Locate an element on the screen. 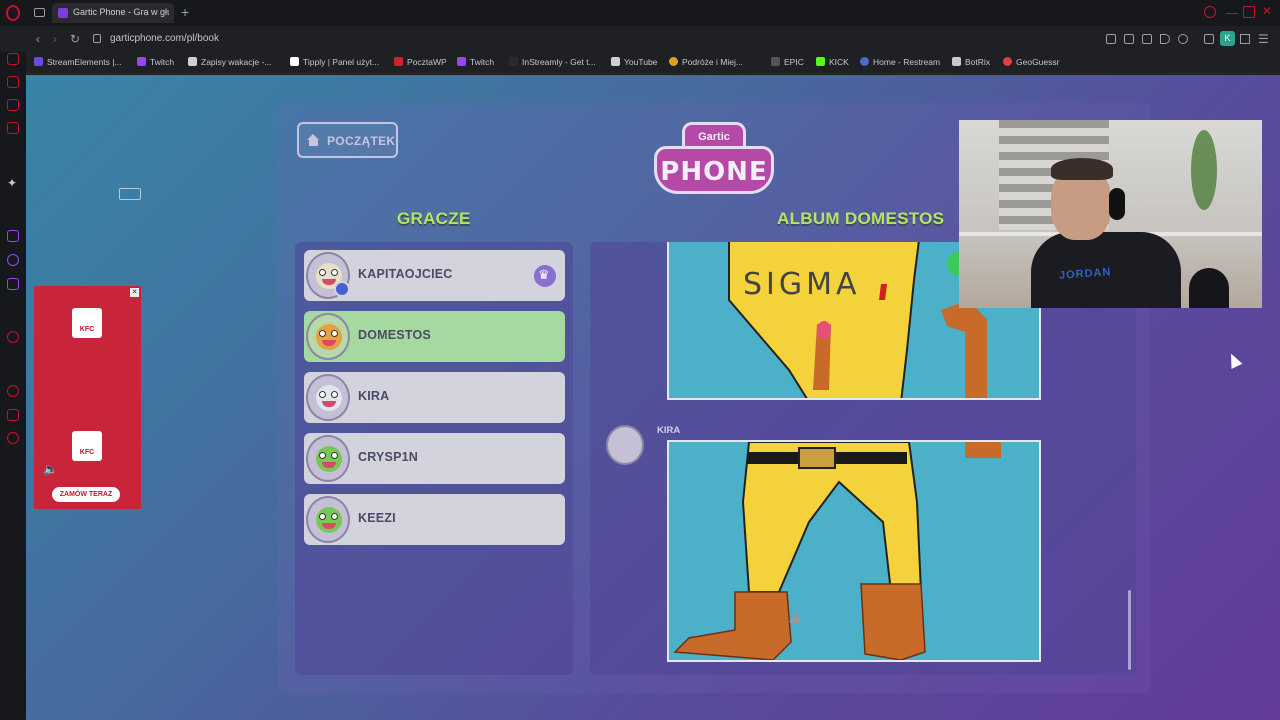 Image resolution: width=1280 pixels, height=720 pixels. tipply-icon is located at coordinates (294, 61).